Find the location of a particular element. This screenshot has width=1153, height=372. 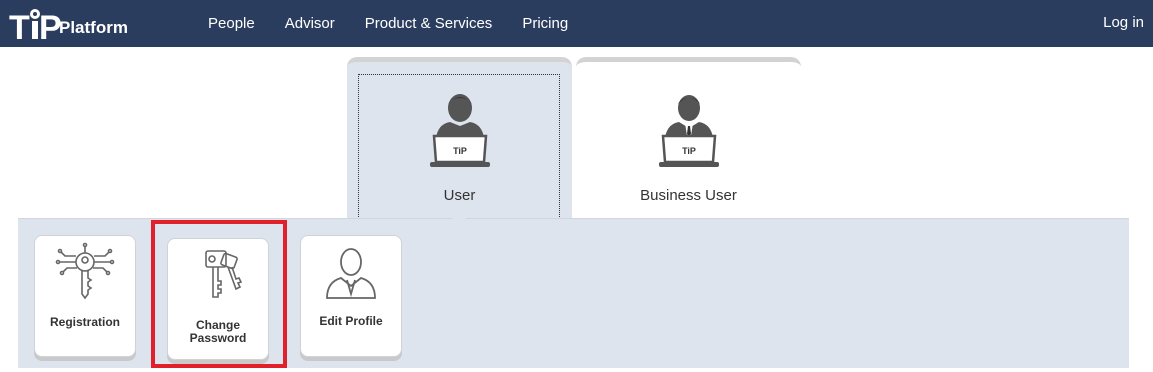

tab-user: TiP User is located at coordinates (459, 139).